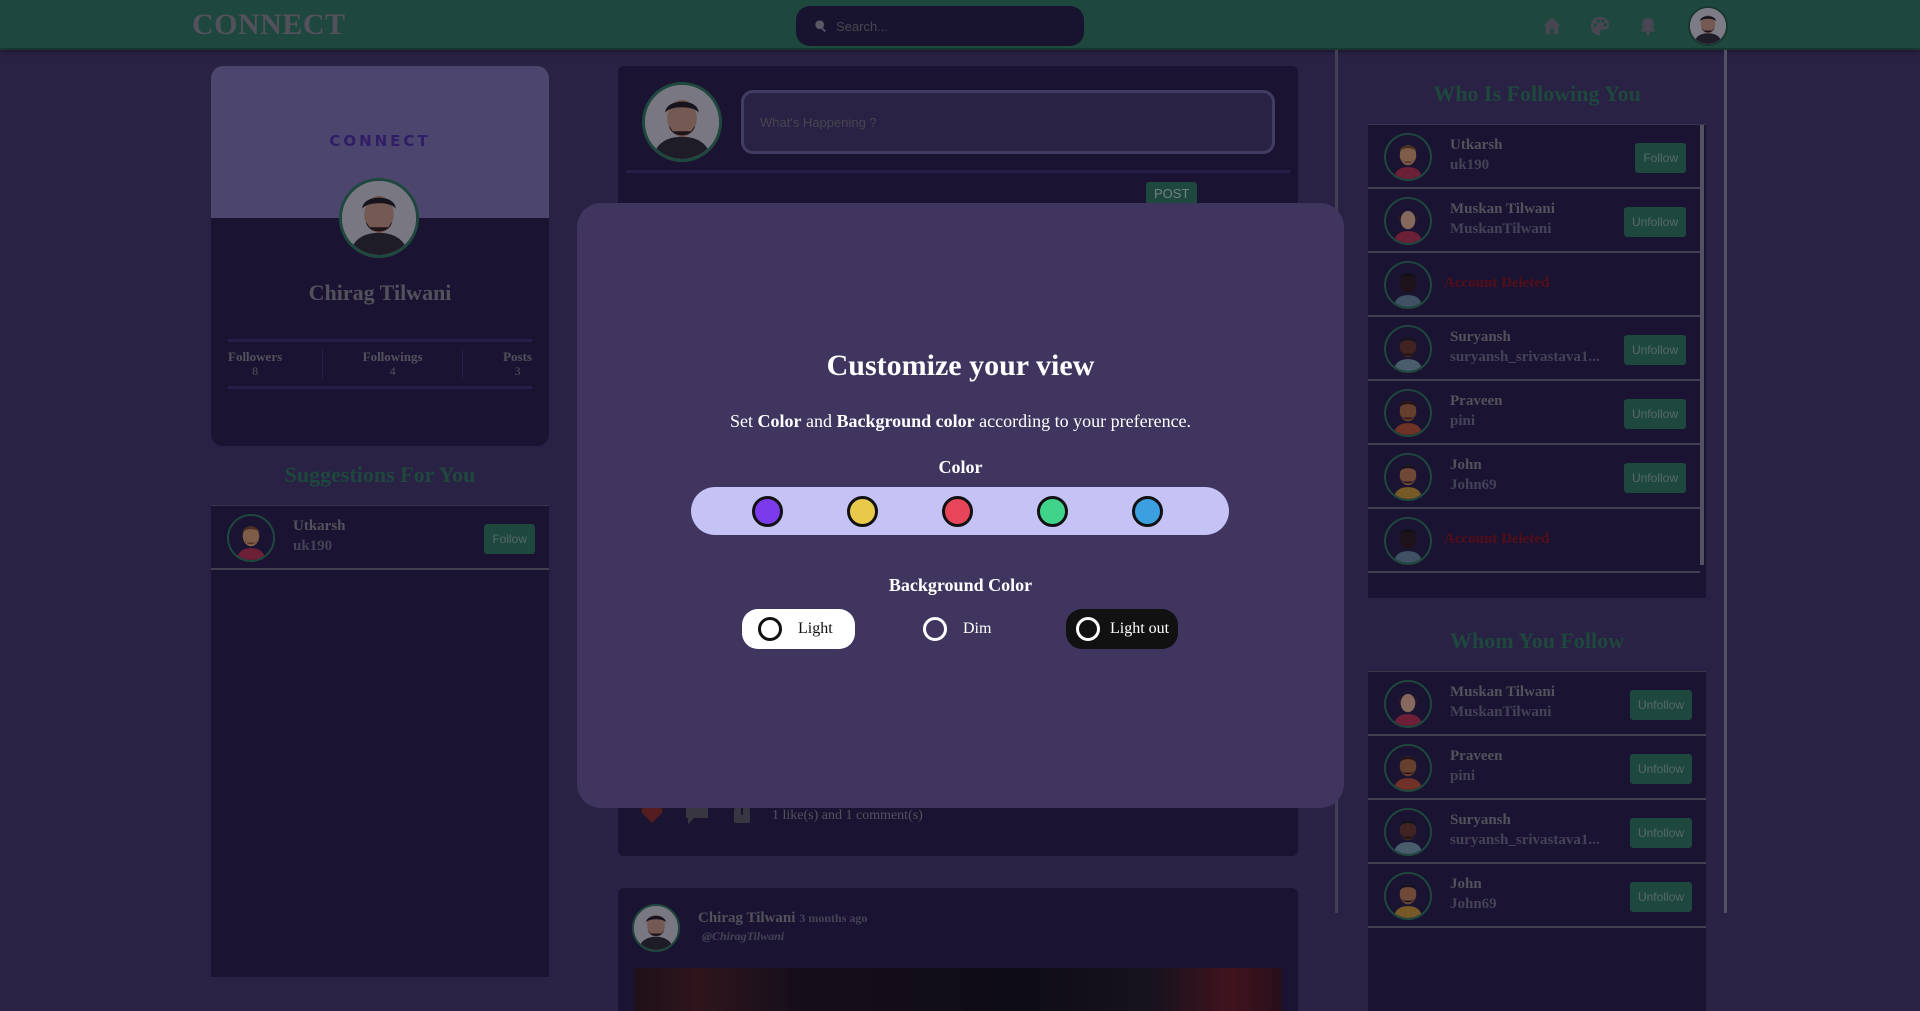 The image size is (1920, 1011). Describe the element at coordinates (960, 585) in the screenshot. I see `background-section-label: Background Color` at that location.